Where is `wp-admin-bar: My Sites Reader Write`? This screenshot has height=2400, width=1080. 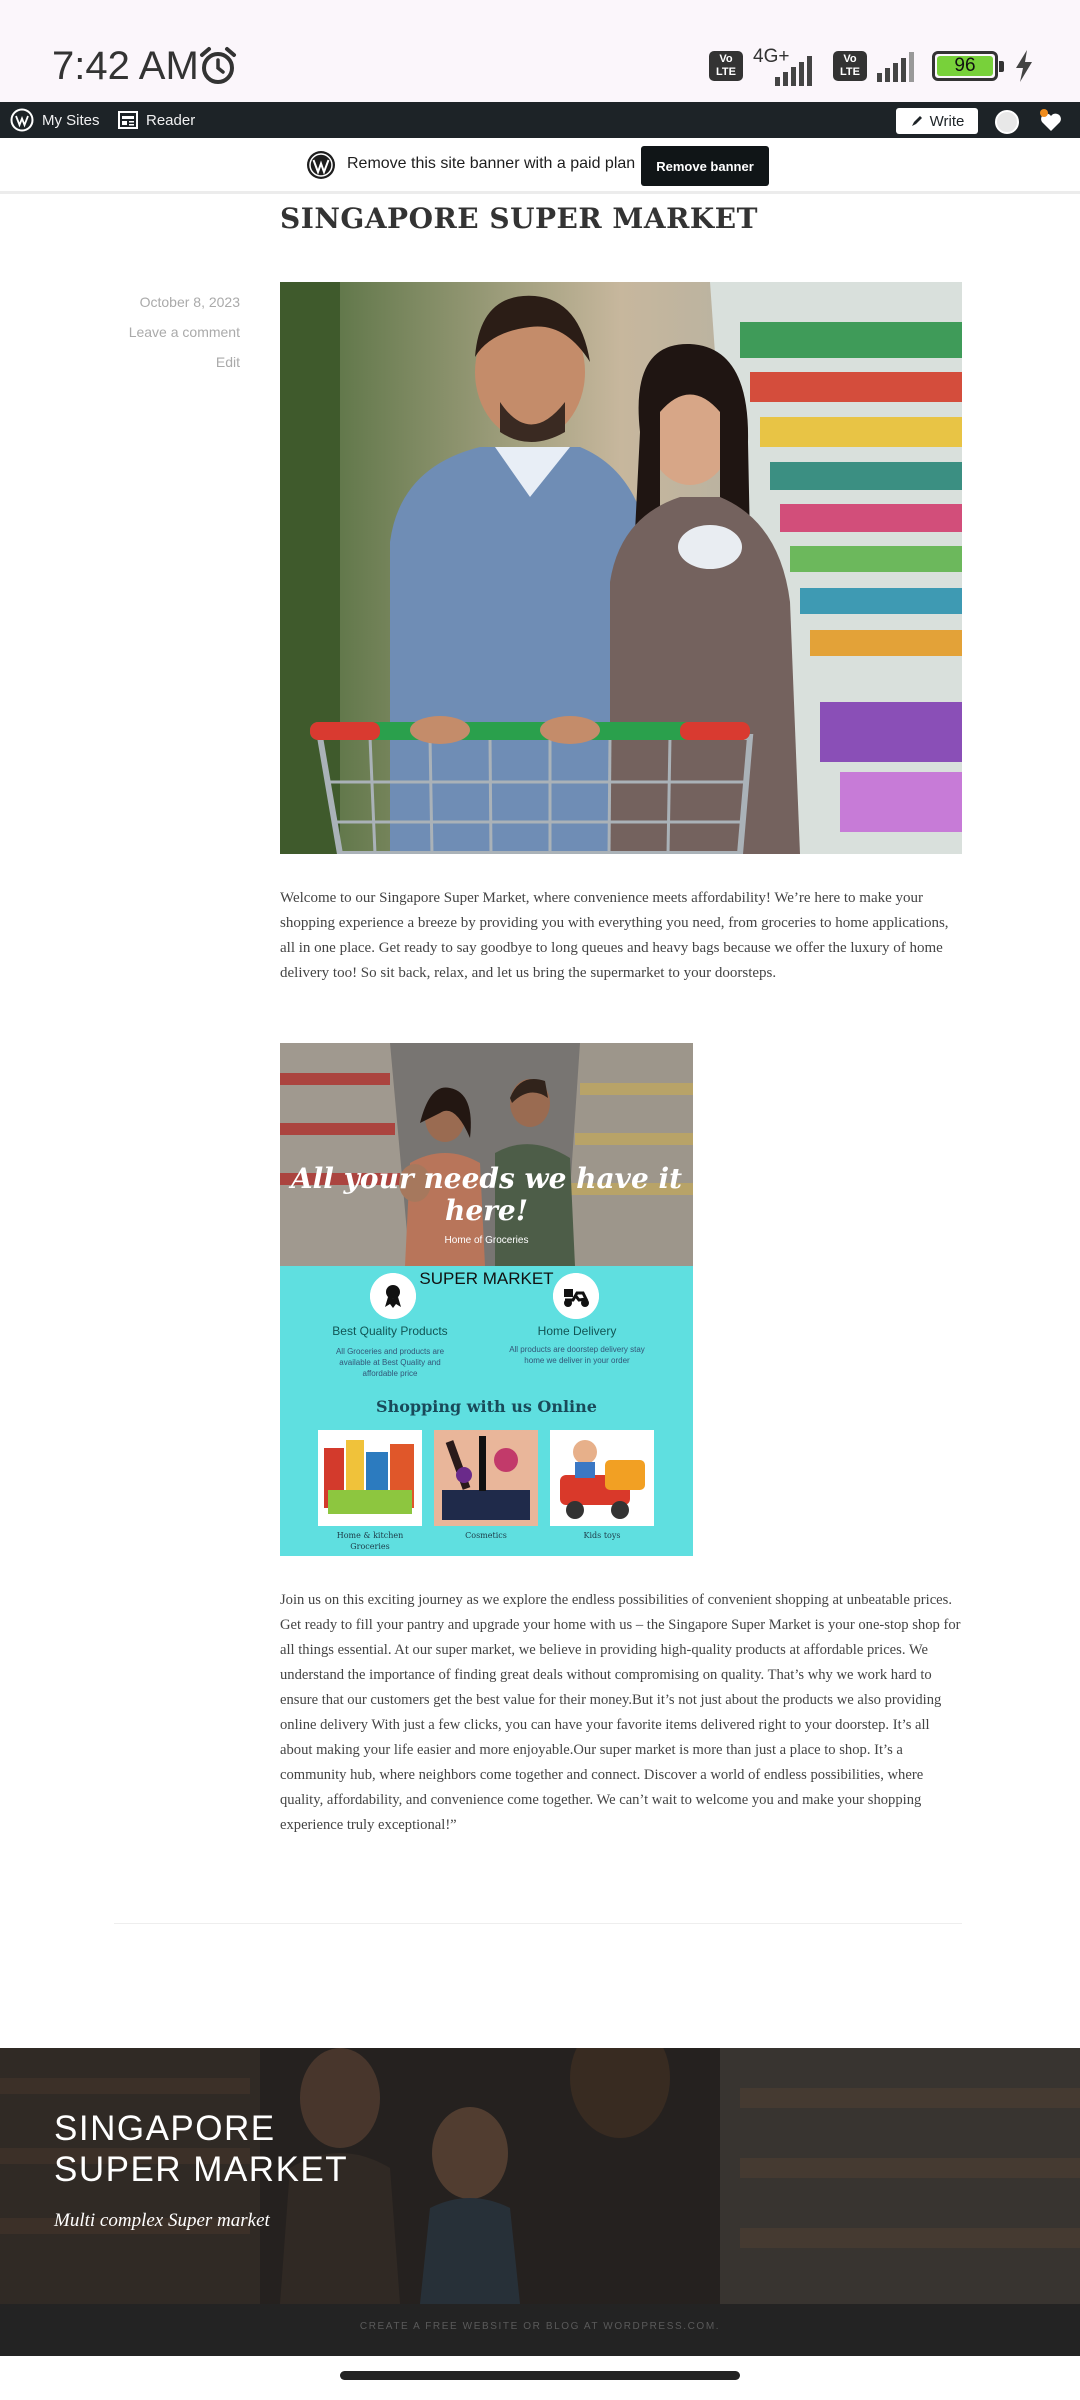 wp-admin-bar: My Sites Reader Write is located at coordinates (540, 120).